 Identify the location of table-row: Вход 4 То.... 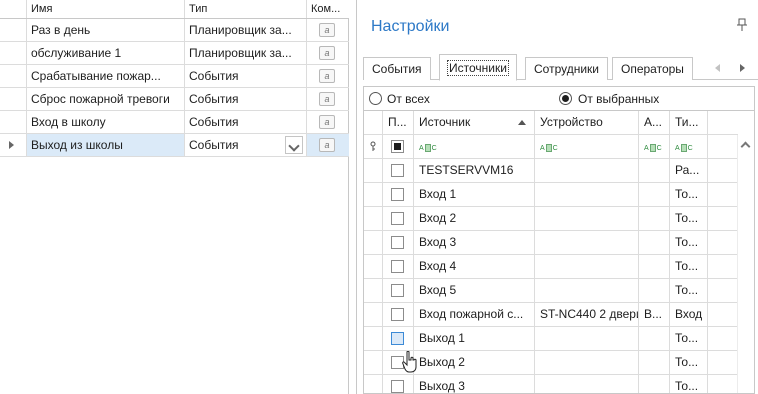
(551, 267).